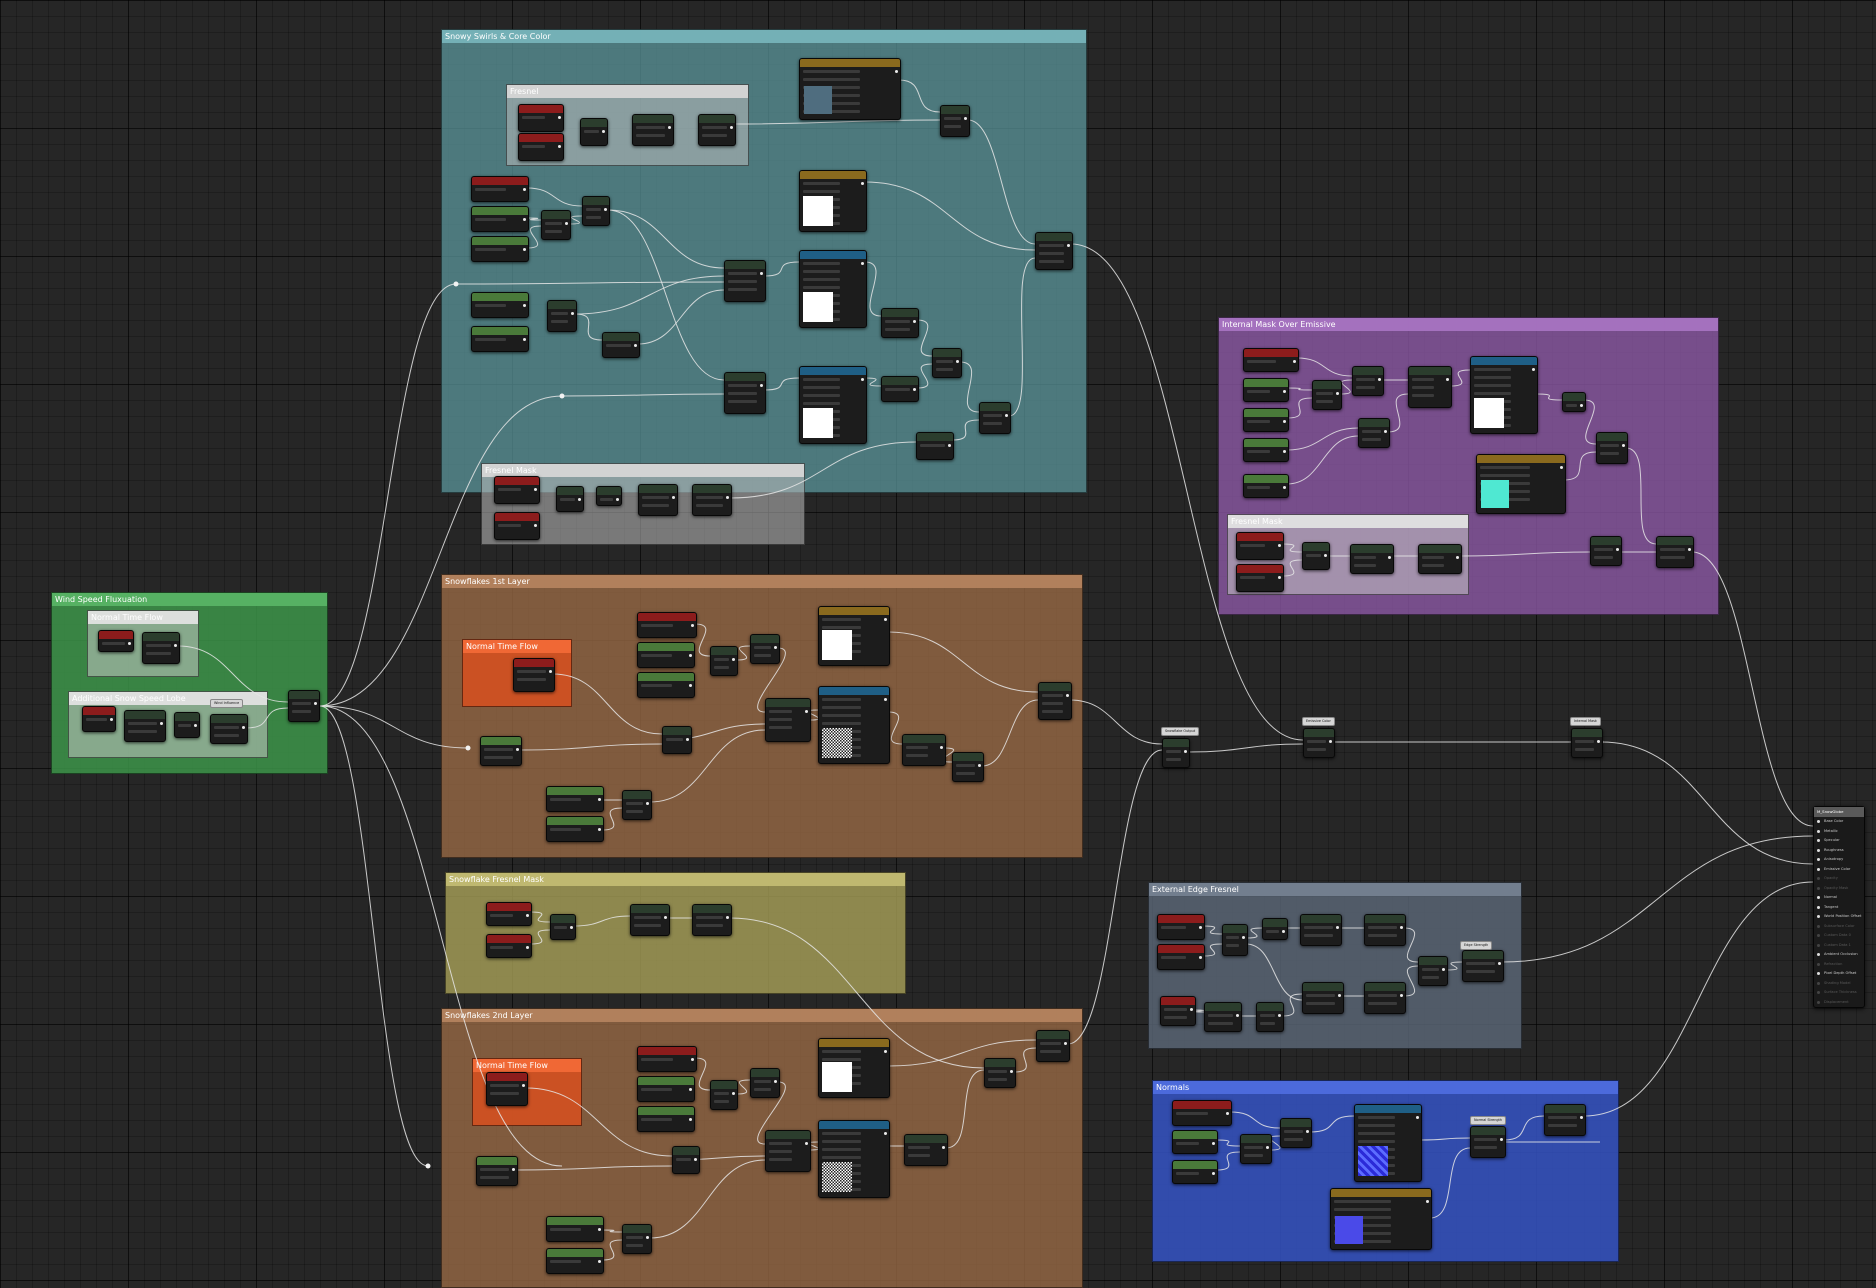  Describe the element at coordinates (762, 716) in the screenshot. I see `comment-snowflakes-1st-layer: Snowflakes 1st Layer` at that location.